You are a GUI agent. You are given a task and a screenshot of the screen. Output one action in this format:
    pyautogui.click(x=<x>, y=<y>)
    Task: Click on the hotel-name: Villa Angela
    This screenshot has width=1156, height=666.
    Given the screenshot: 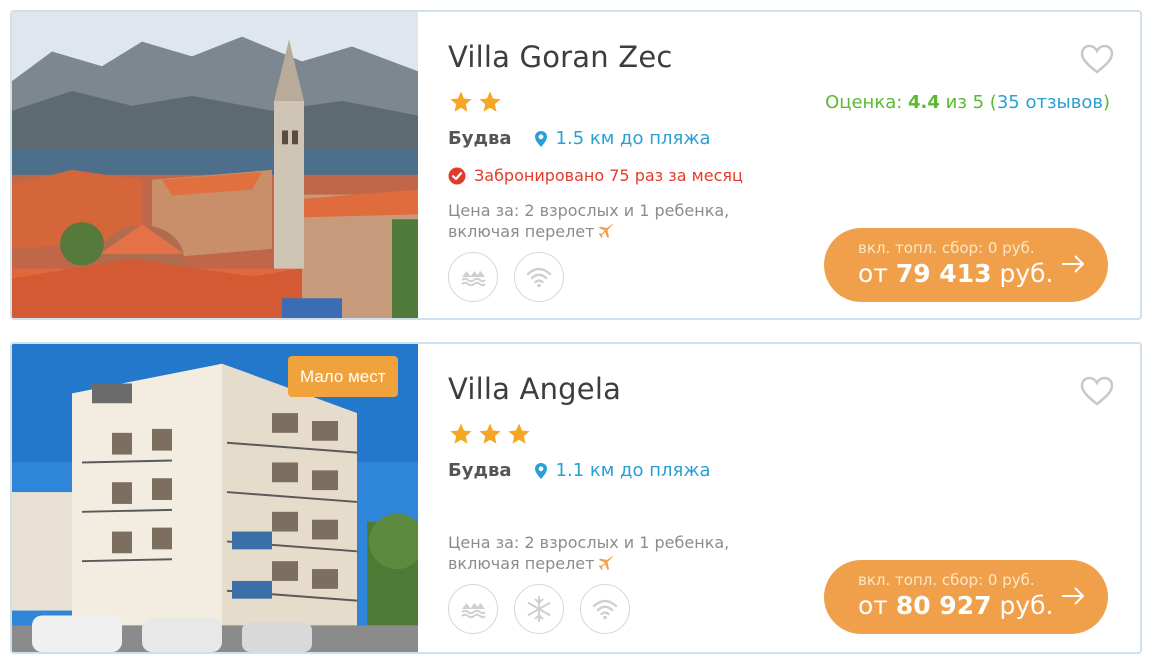 What is the action you would take?
    pyautogui.click(x=534, y=389)
    